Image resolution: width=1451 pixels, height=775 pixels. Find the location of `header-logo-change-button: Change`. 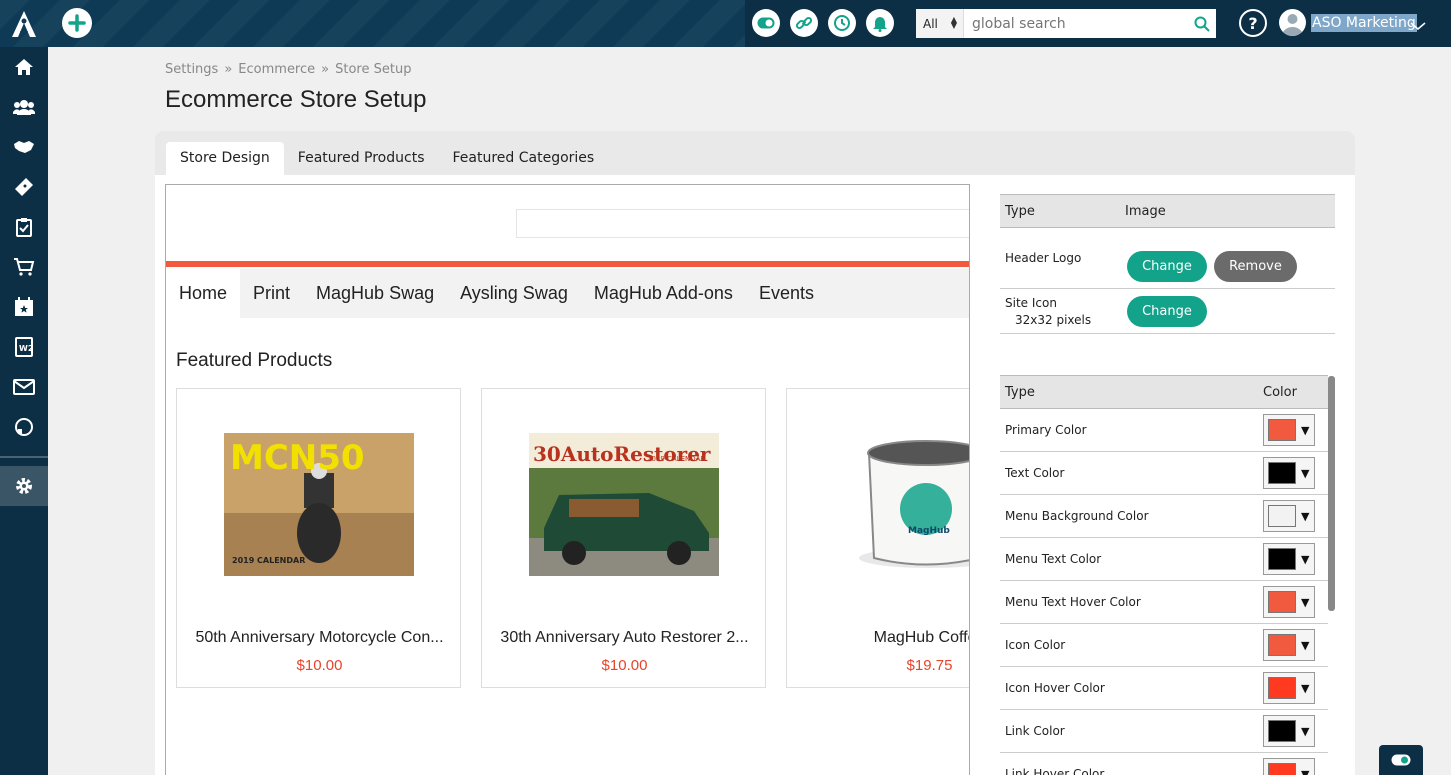

header-logo-change-button: Change is located at coordinates (1167, 266).